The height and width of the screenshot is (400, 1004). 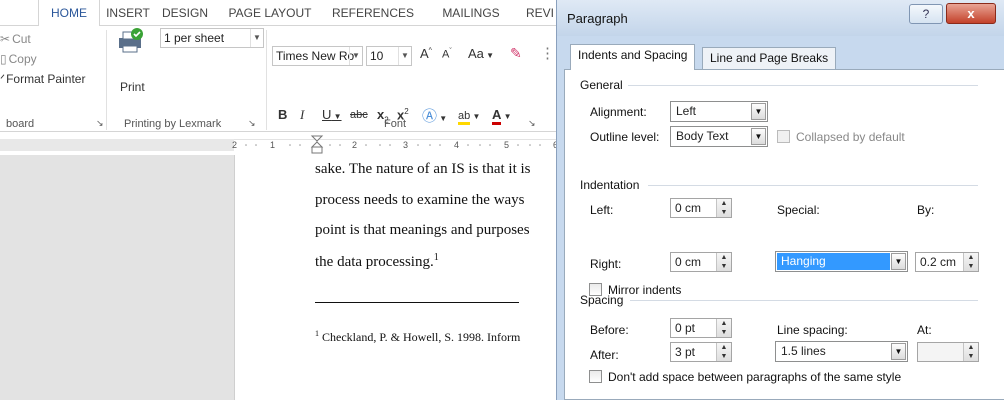 What do you see at coordinates (373, 13) in the screenshot?
I see `tab-references: REFERENCES` at bounding box center [373, 13].